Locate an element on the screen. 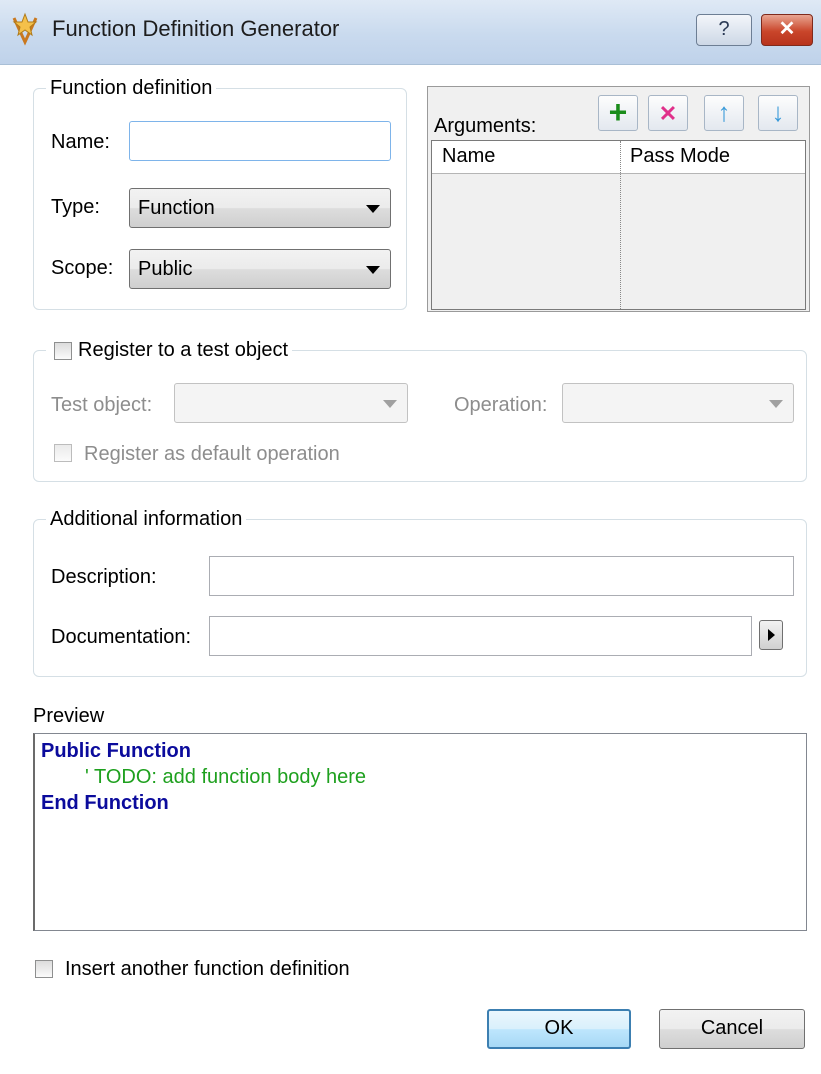  move-down-button: ↓ is located at coordinates (778, 113).